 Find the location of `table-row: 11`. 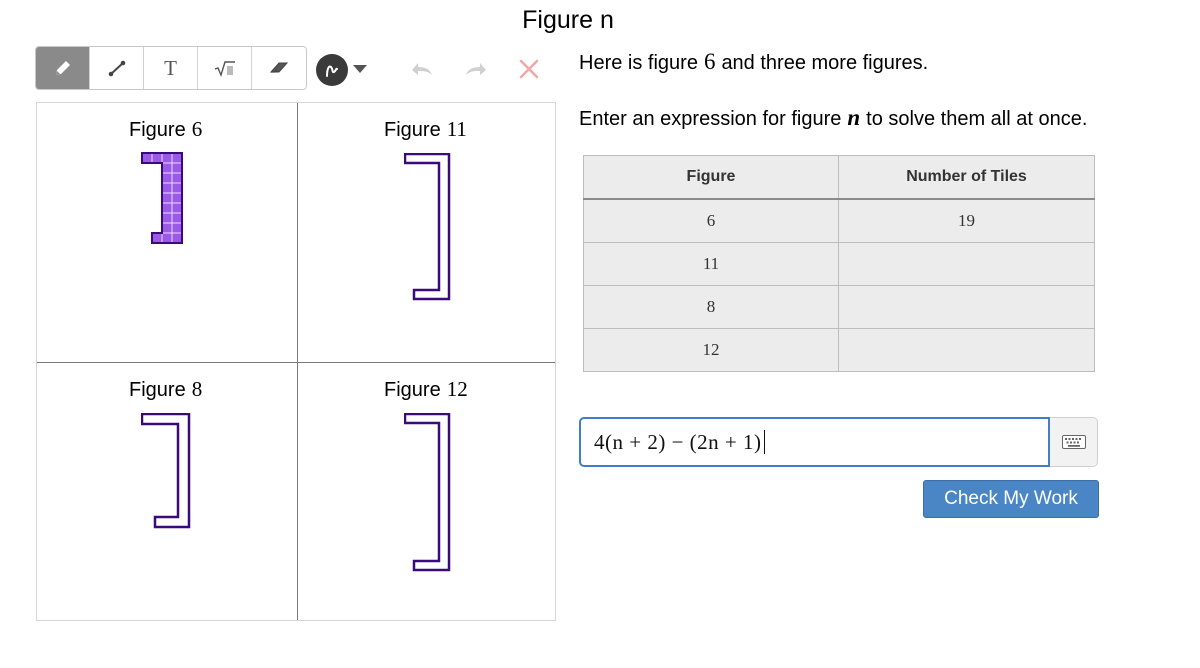

table-row: 11 is located at coordinates (839, 264).